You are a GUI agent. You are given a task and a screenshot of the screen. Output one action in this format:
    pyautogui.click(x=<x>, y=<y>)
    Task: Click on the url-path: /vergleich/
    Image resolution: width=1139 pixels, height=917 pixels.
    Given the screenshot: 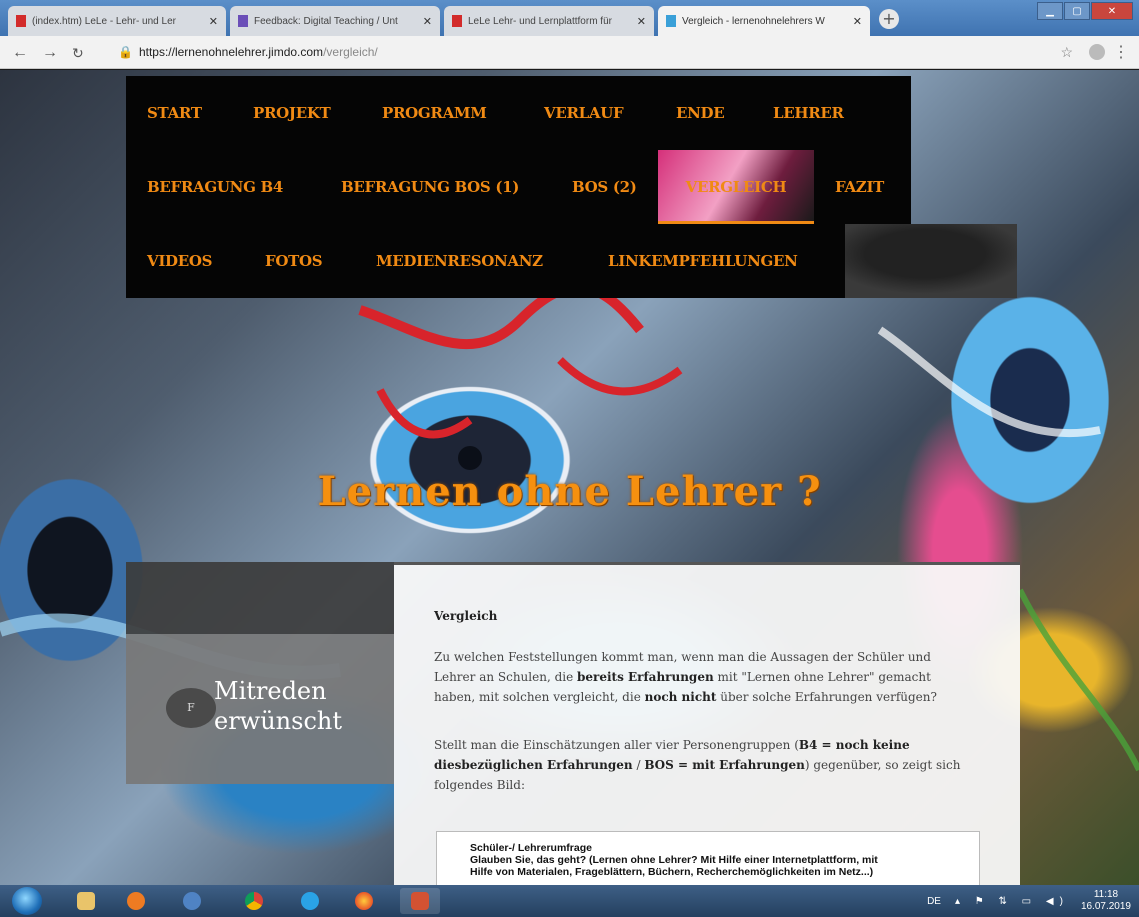 What is the action you would take?
    pyautogui.click(x=350, y=52)
    